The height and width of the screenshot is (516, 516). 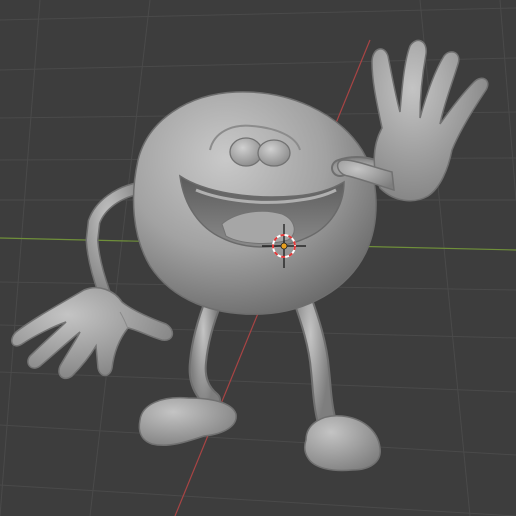 What do you see at coordinates (246, 152) in the screenshot?
I see `left-eye` at bounding box center [246, 152].